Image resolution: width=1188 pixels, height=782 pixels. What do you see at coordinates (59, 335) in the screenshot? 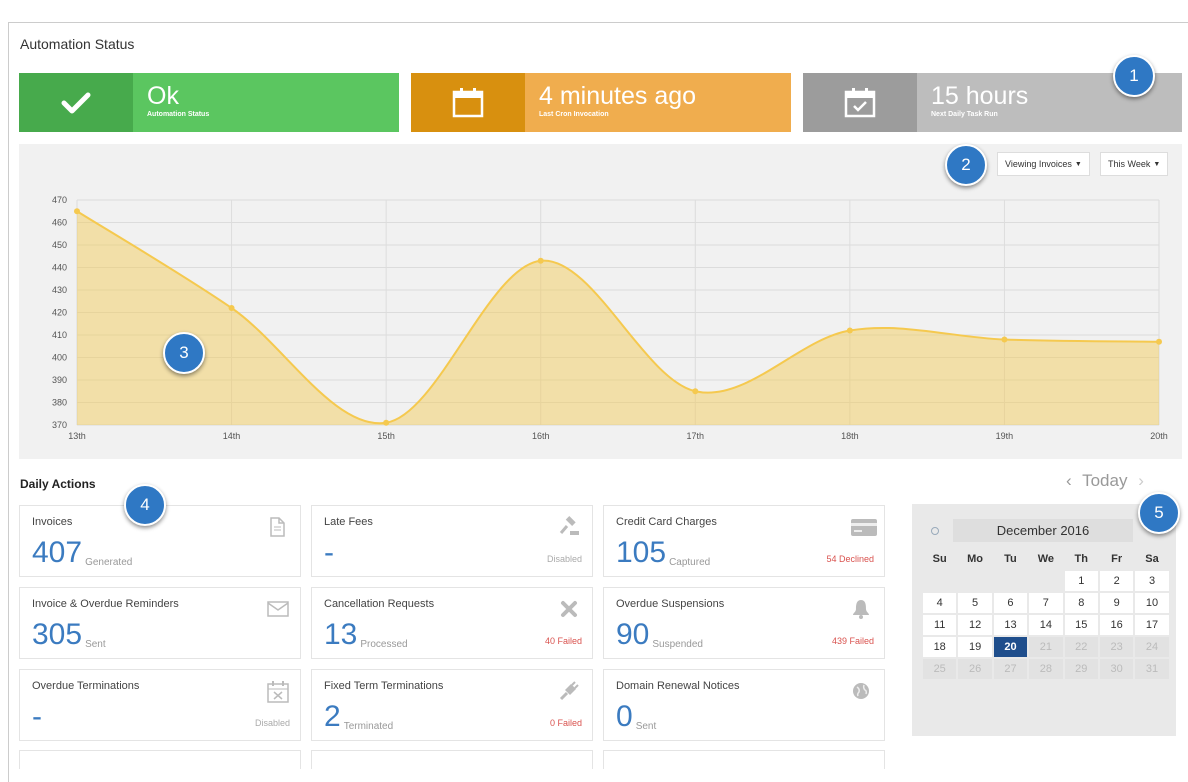
I see `y-tick-label: 410` at bounding box center [59, 335].